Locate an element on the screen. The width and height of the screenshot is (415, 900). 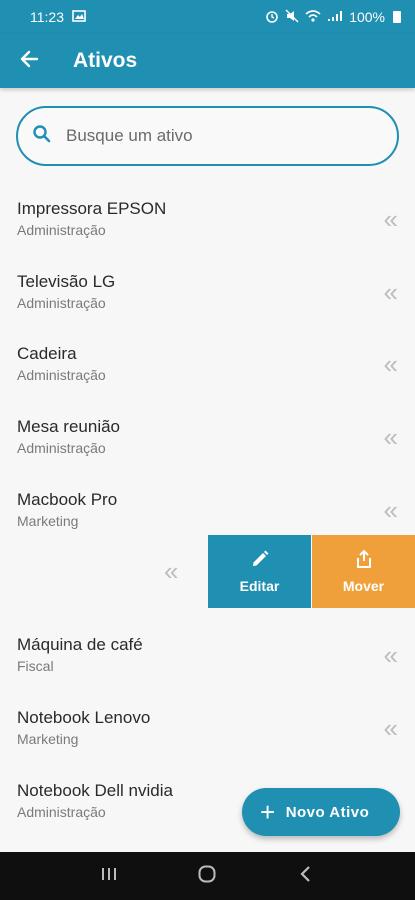
signal-icon is located at coordinates (335, 17).